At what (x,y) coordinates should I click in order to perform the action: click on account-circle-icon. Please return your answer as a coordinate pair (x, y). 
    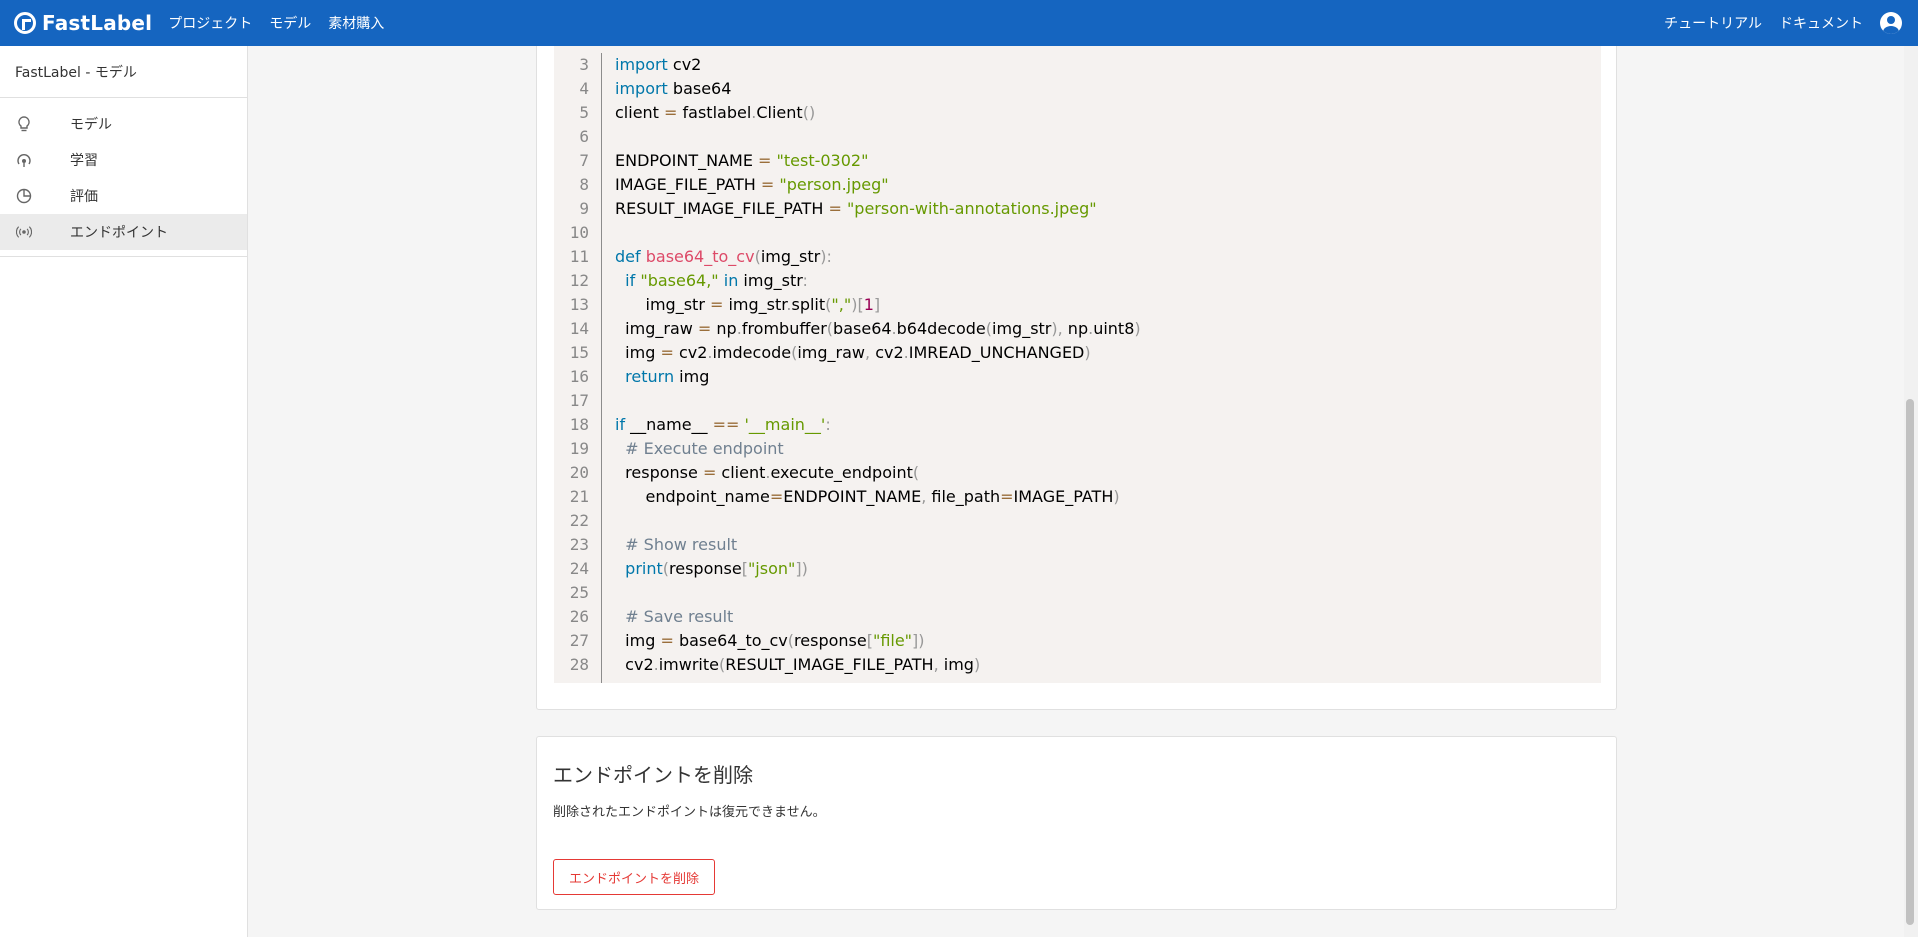
    Looking at the image, I should click on (1891, 23).